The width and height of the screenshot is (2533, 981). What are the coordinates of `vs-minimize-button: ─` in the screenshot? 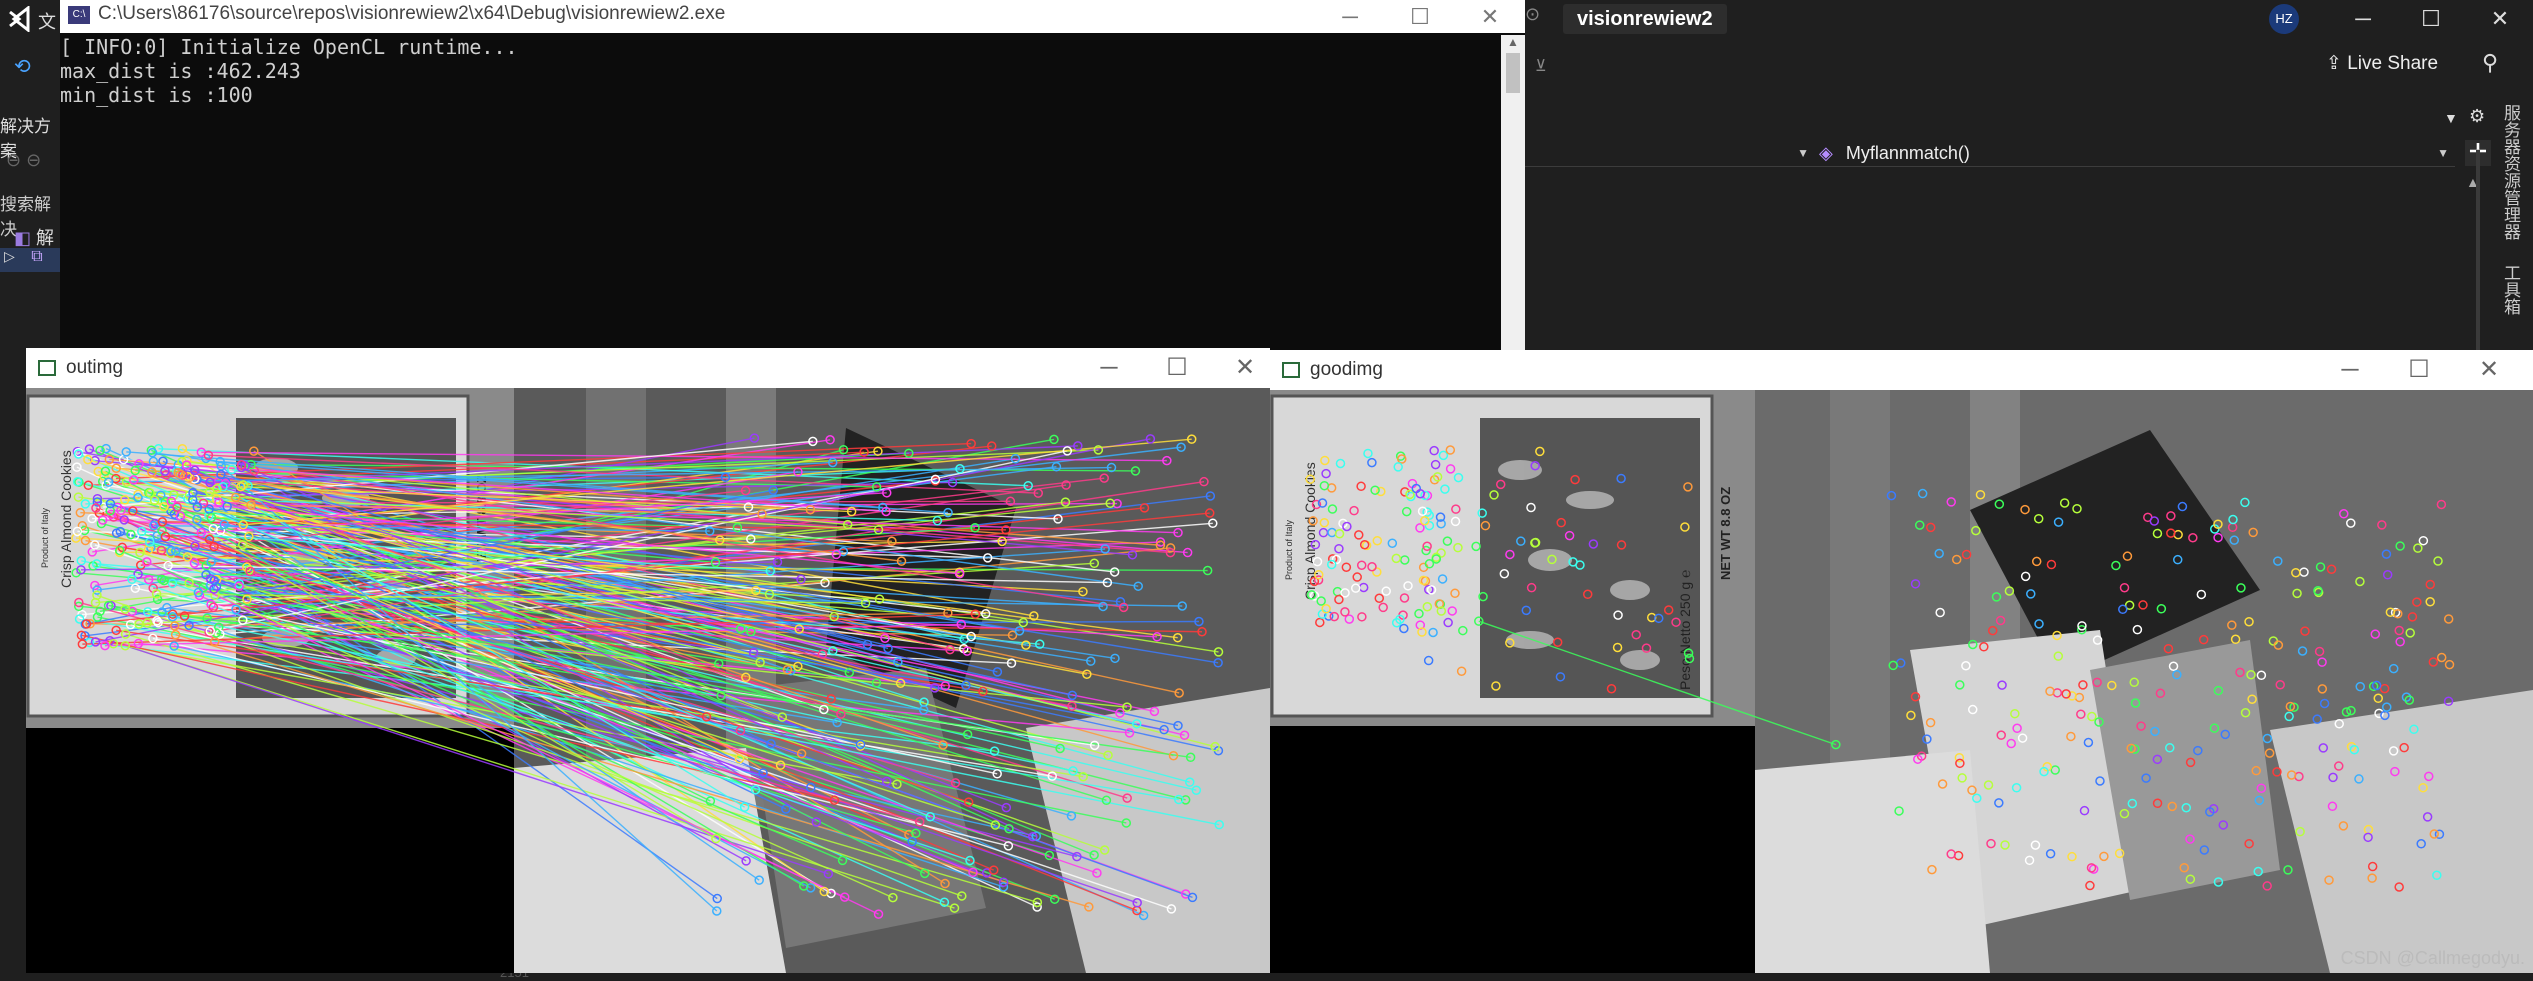 It's located at (2363, 19).